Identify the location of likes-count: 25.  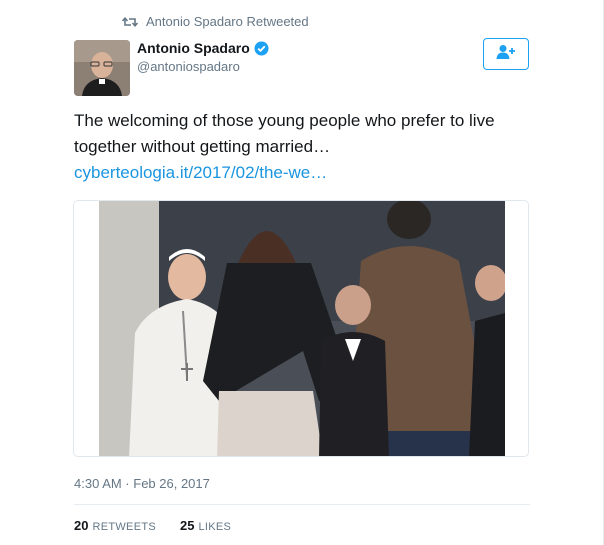
(187, 525).